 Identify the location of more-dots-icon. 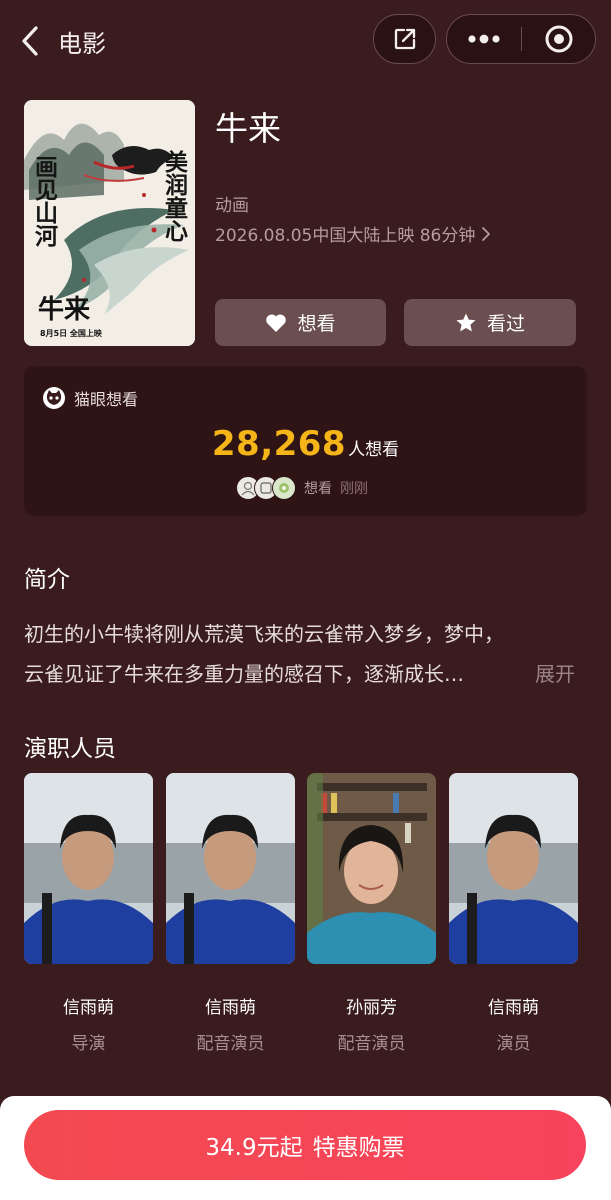
(484, 38).